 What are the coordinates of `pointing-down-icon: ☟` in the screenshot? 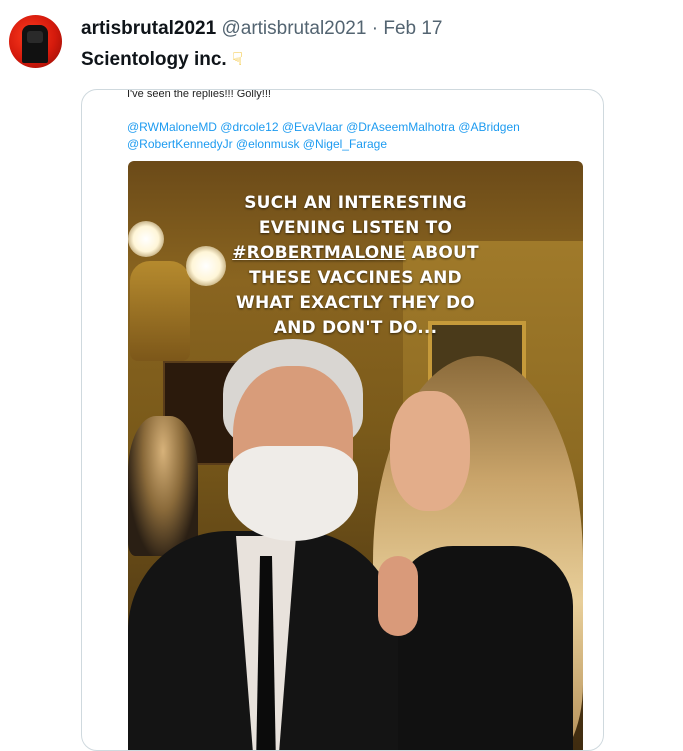 It's located at (237, 59).